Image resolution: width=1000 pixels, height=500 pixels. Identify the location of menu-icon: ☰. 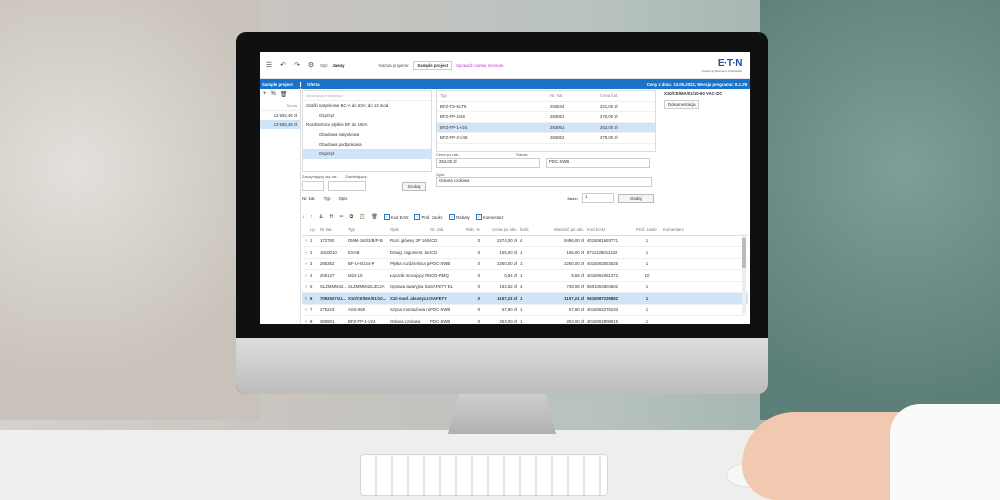
(269, 65).